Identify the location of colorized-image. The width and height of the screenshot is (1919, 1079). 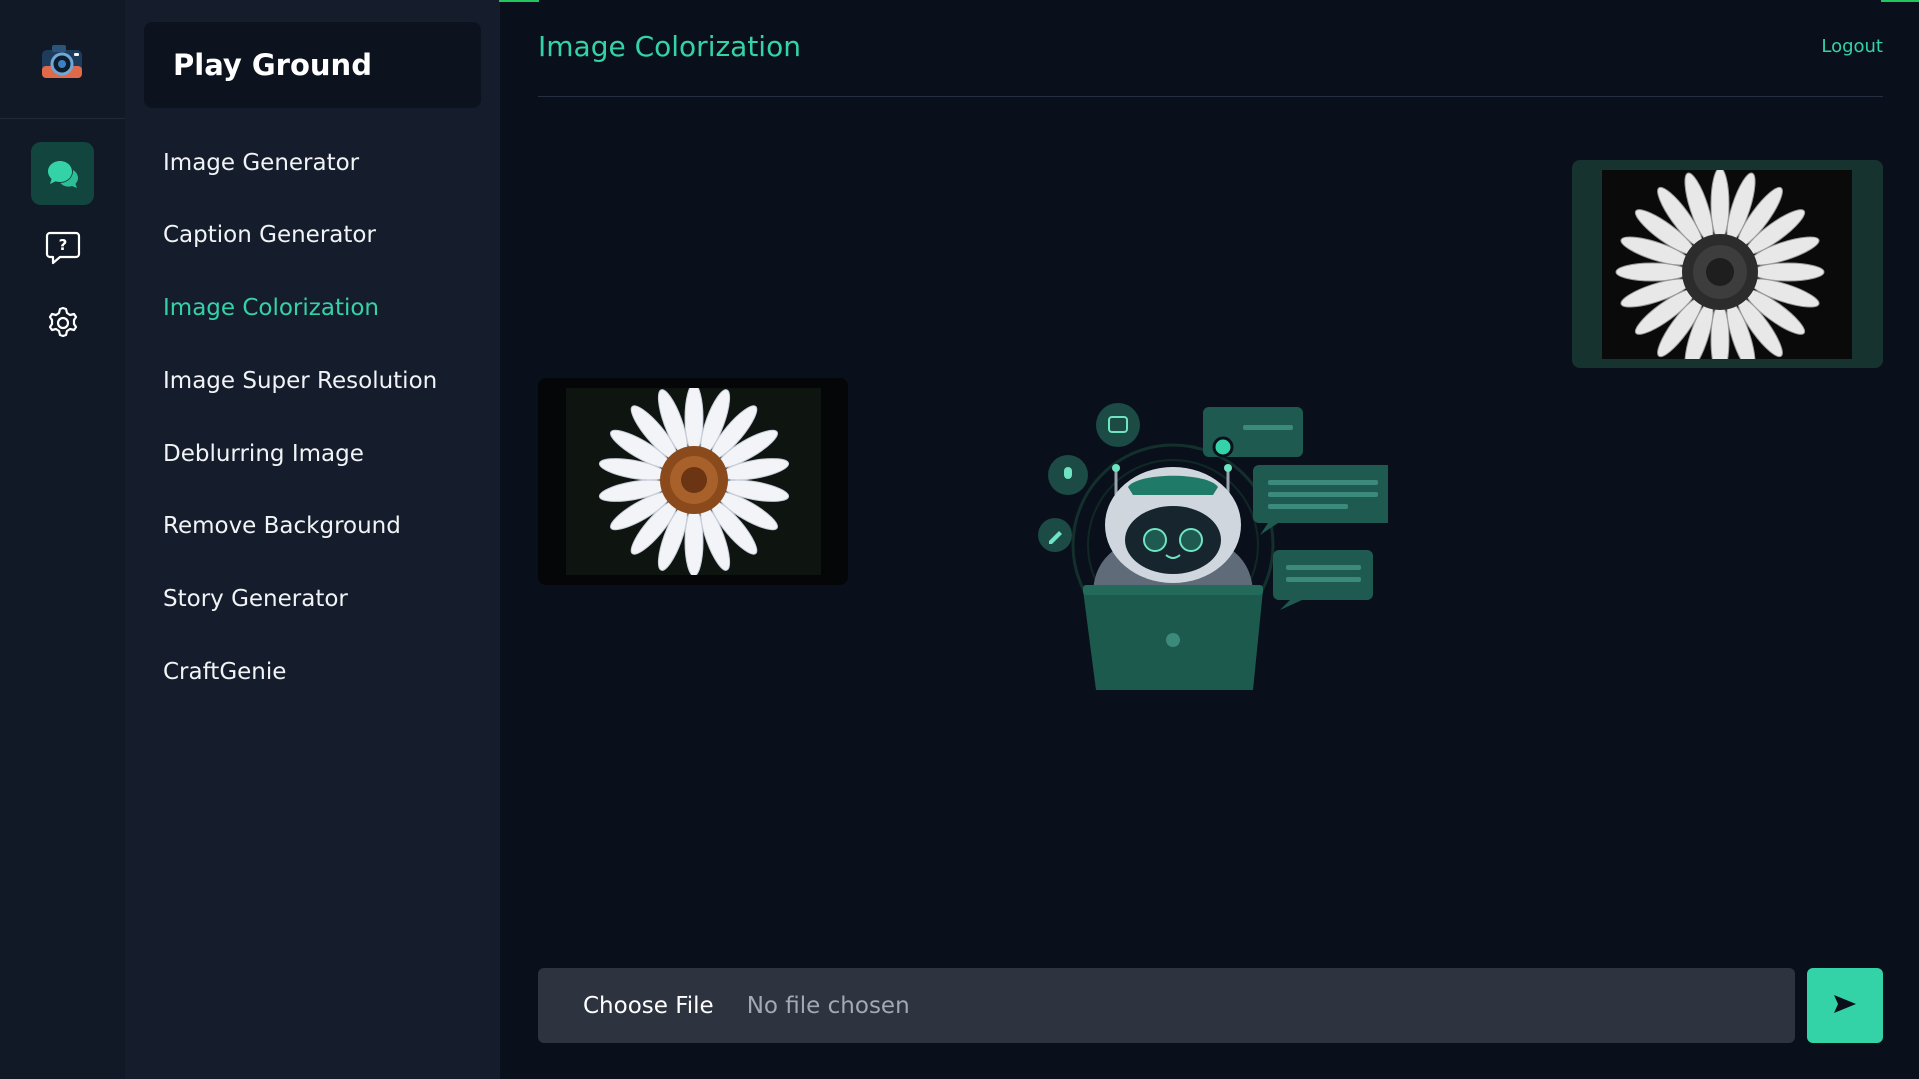
(693, 481).